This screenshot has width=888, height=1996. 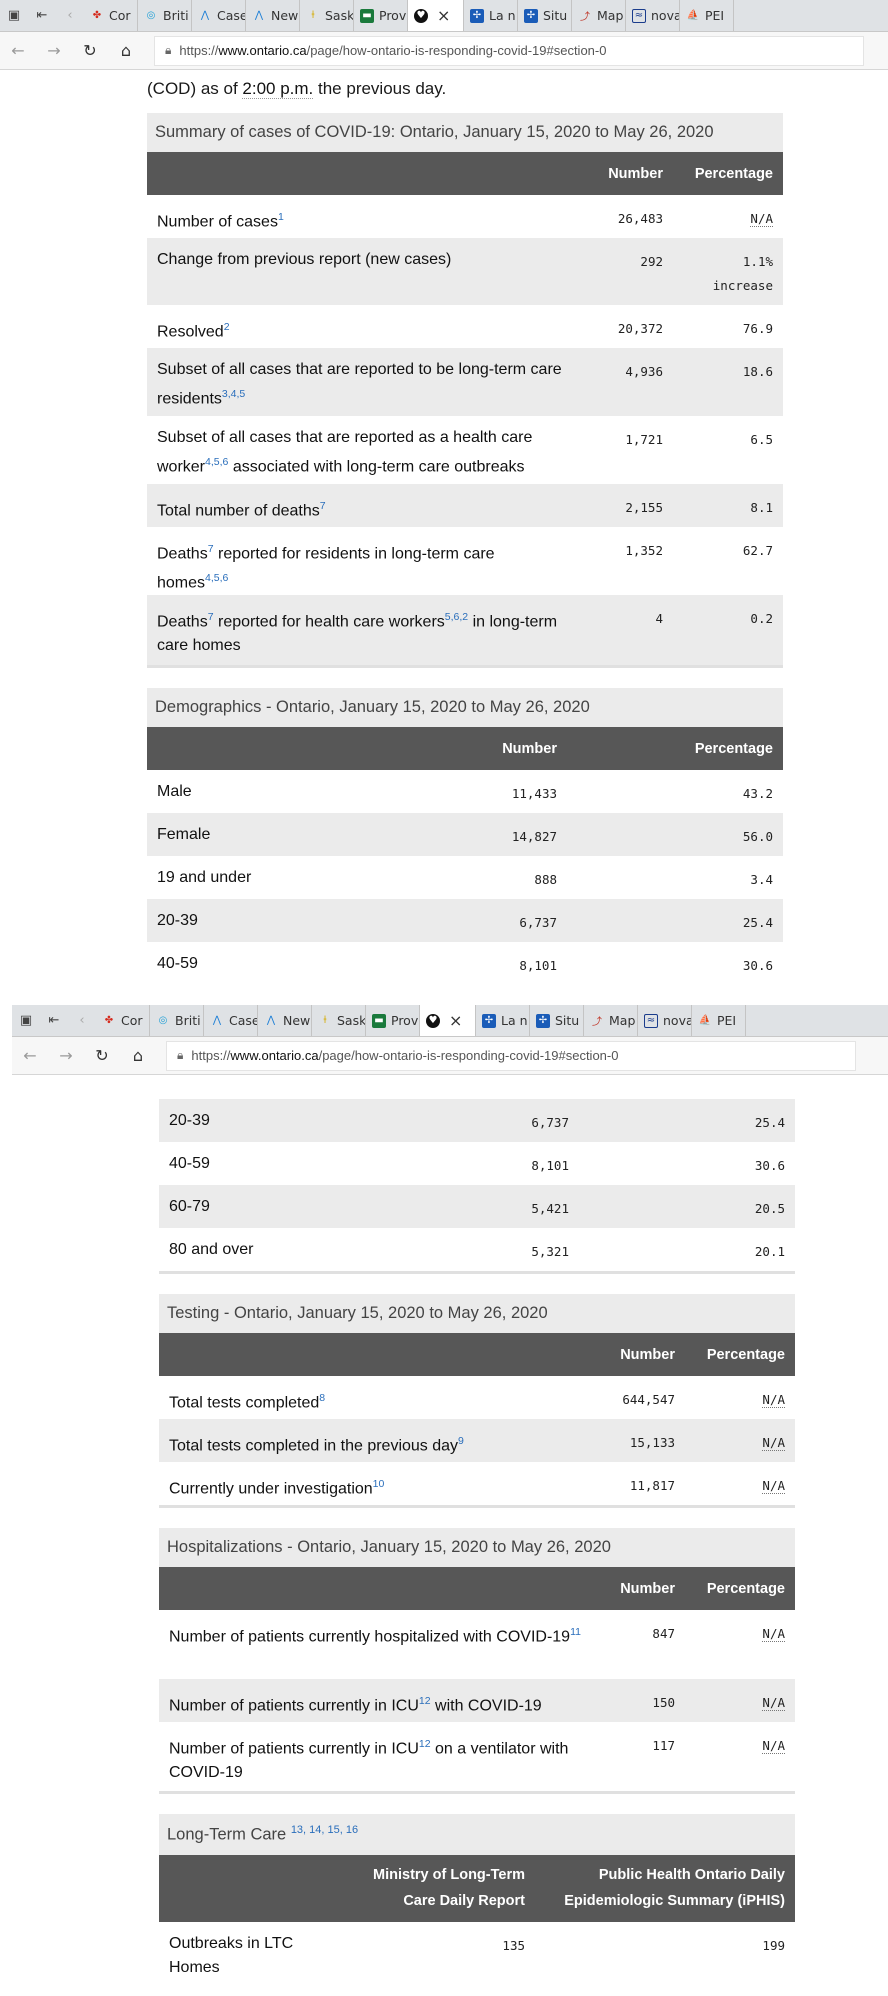 I want to click on footnote-link: 10, so click(x=379, y=1484).